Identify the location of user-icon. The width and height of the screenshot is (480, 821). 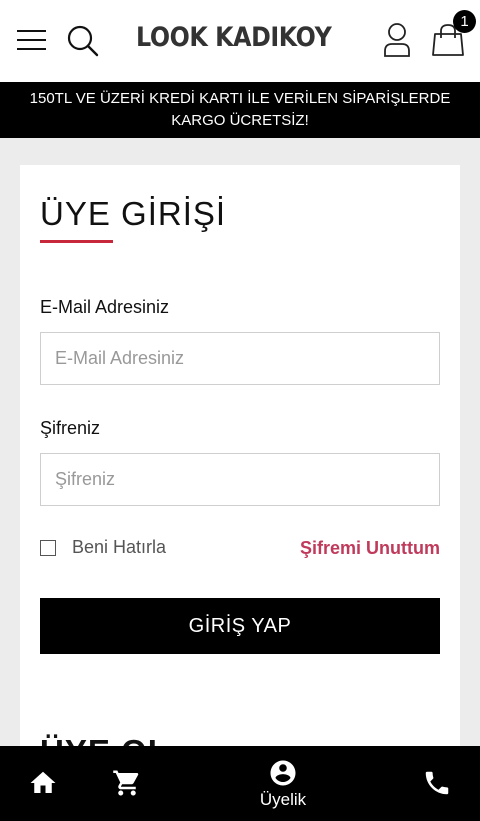
(397, 40).